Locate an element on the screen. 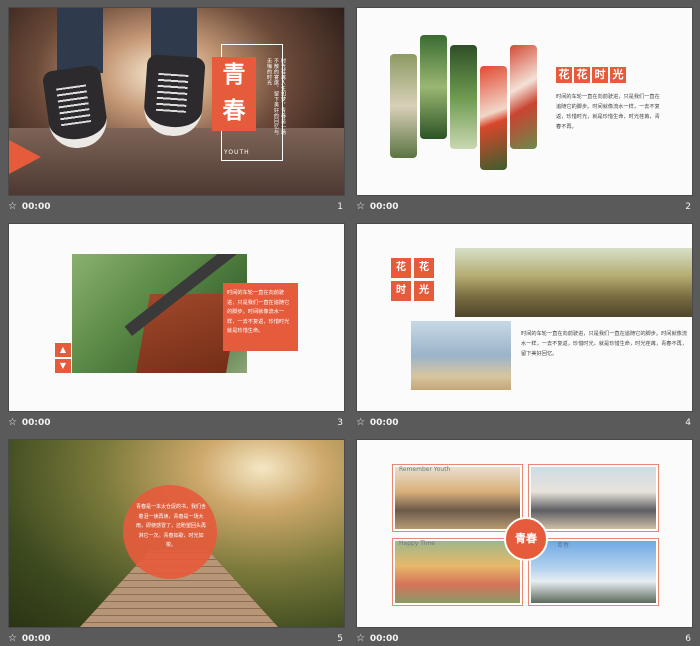 This screenshot has height=646, width=700. leg-left is located at coordinates (80, 40).